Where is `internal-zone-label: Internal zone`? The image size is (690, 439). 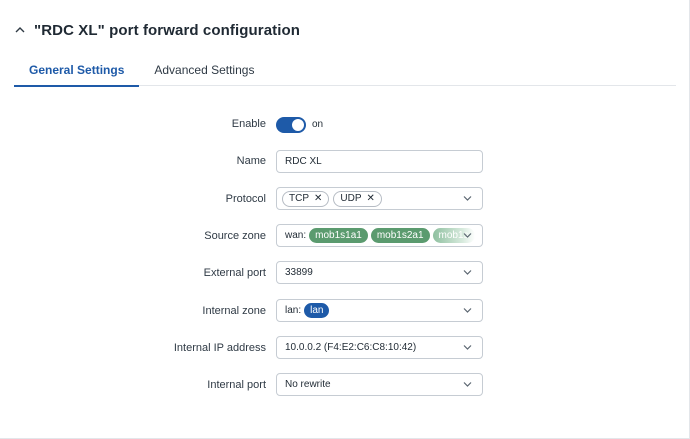 internal-zone-label: Internal zone is located at coordinates (234, 311).